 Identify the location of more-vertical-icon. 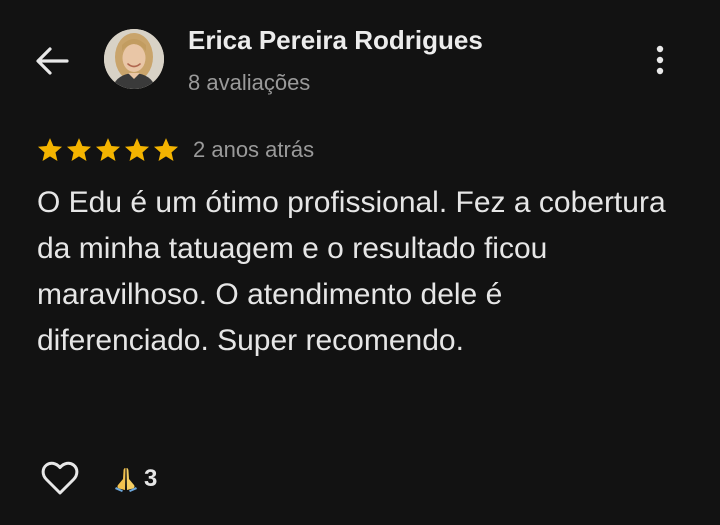
(660, 60).